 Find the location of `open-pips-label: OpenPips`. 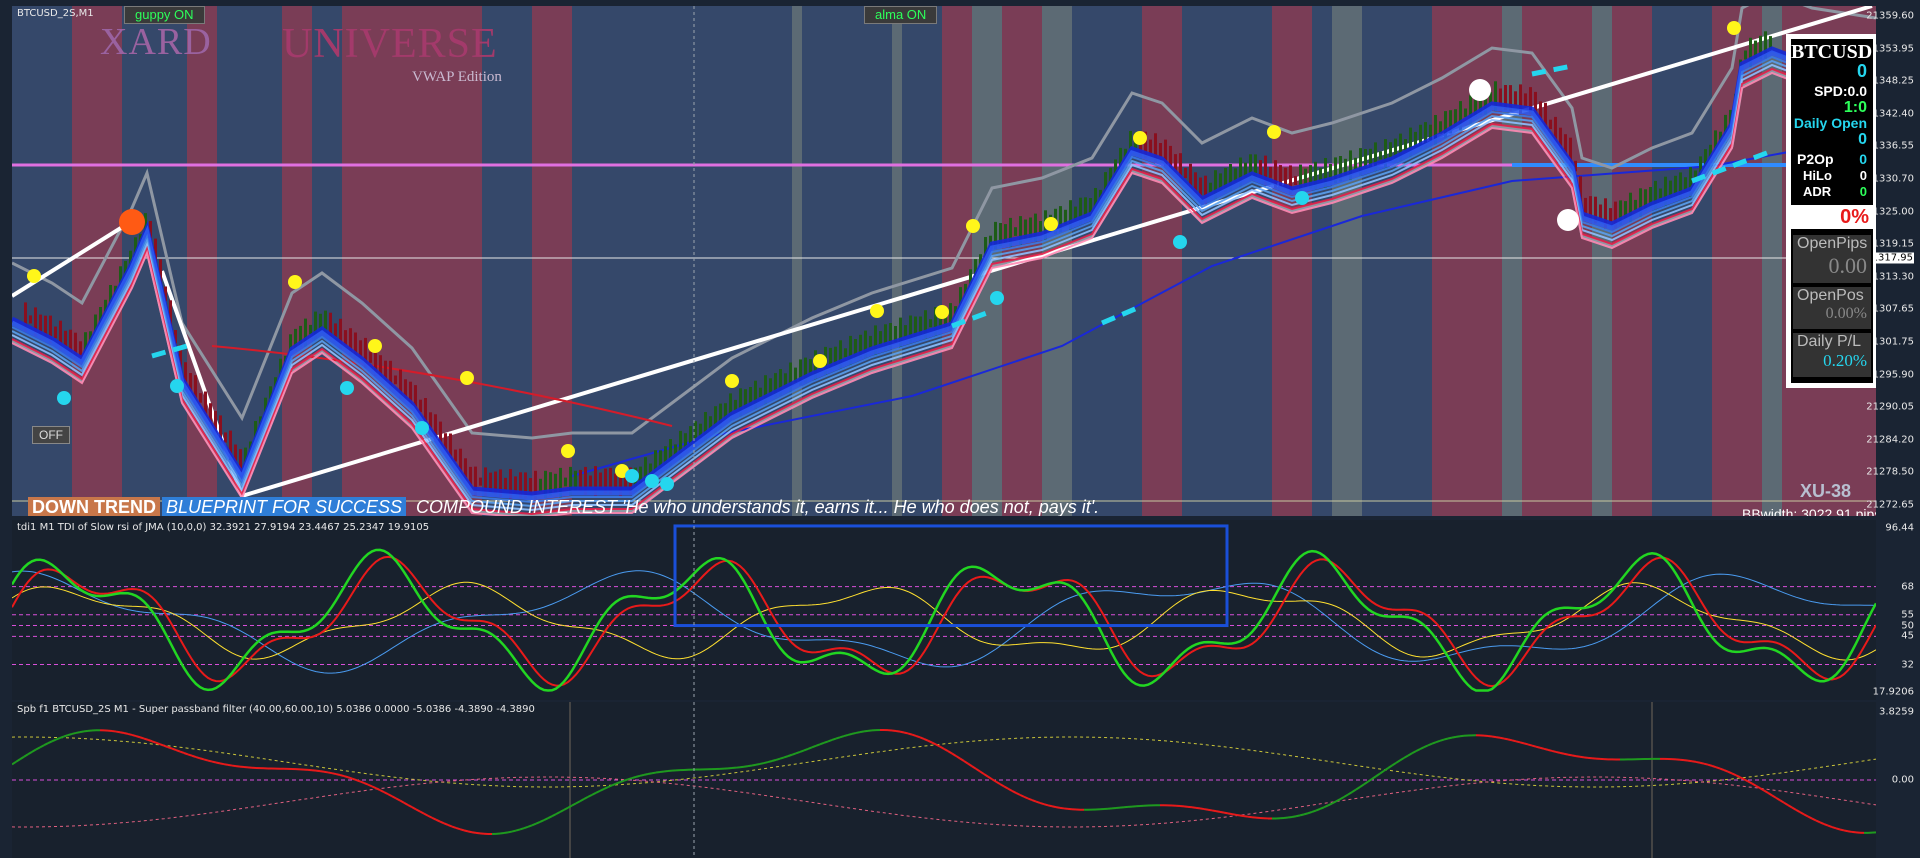

open-pips-label: OpenPips is located at coordinates (1832, 243).